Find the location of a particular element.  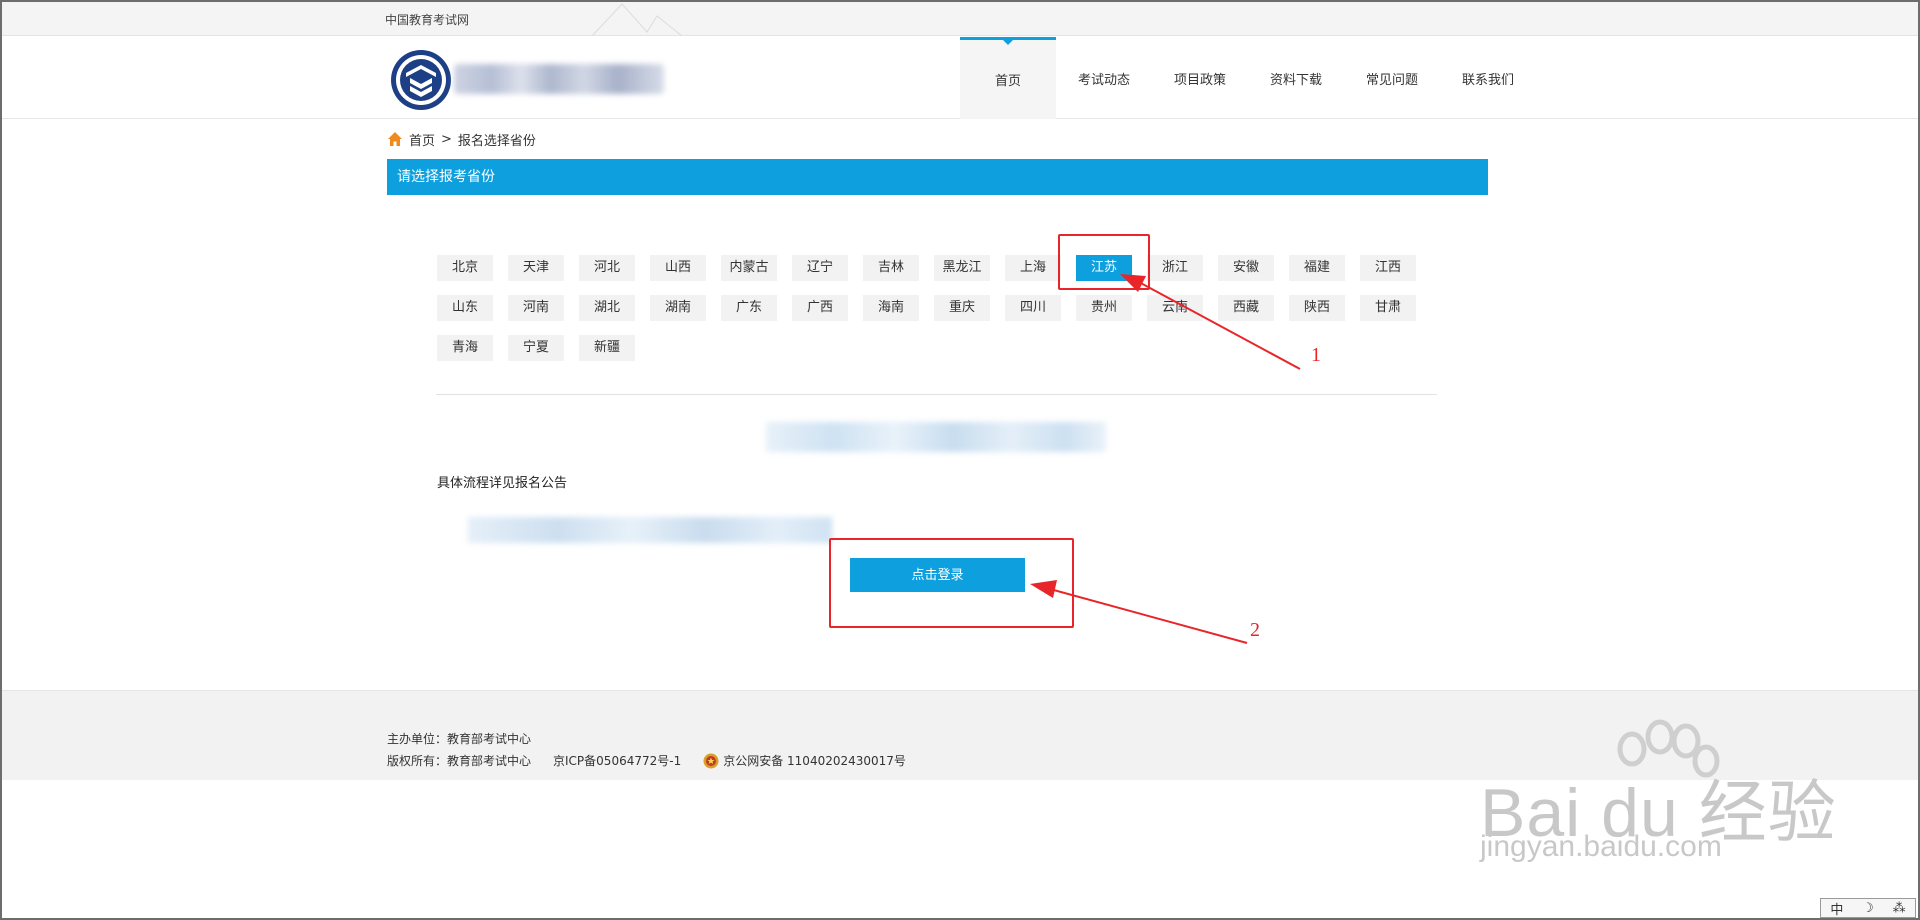

province-button: 湖北 is located at coordinates (607, 308).